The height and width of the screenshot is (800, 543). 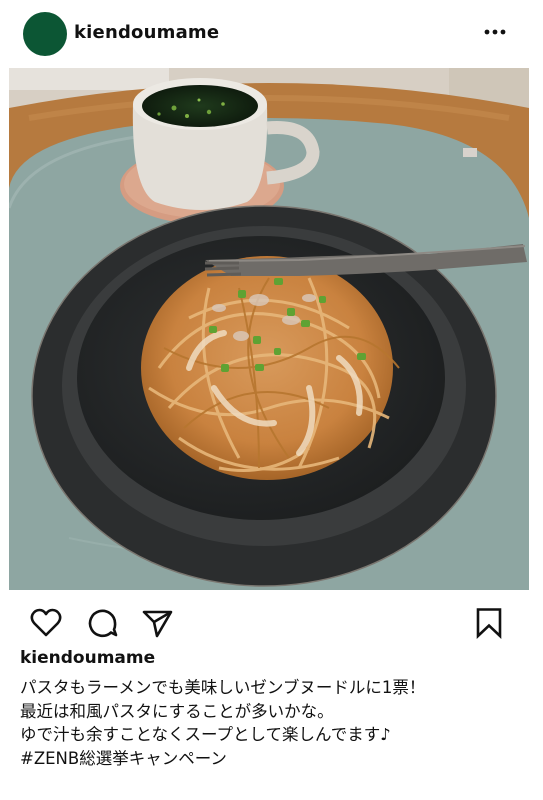 What do you see at coordinates (271, 33) in the screenshot?
I see `post-header: kiendoumame` at bounding box center [271, 33].